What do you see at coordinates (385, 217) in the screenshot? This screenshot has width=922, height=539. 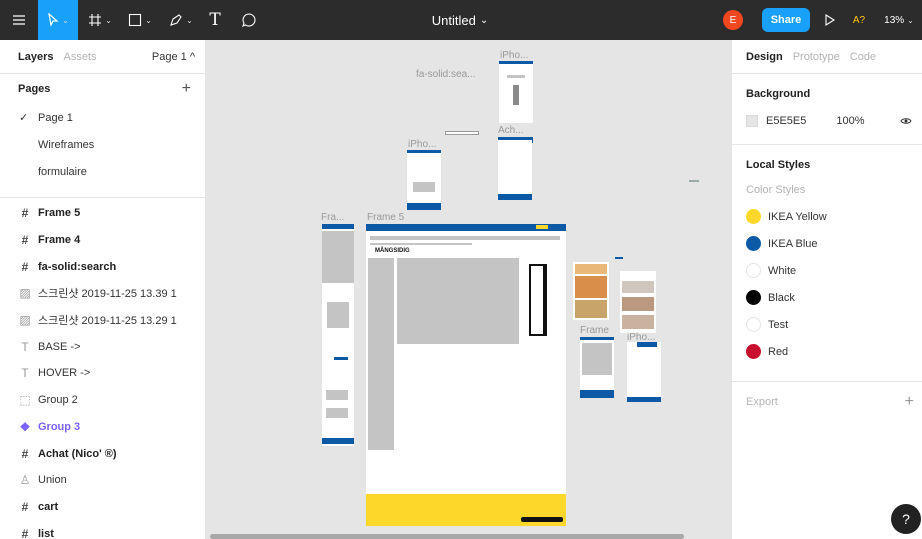 I see `frame-title-frame-5: Frame 5` at bounding box center [385, 217].